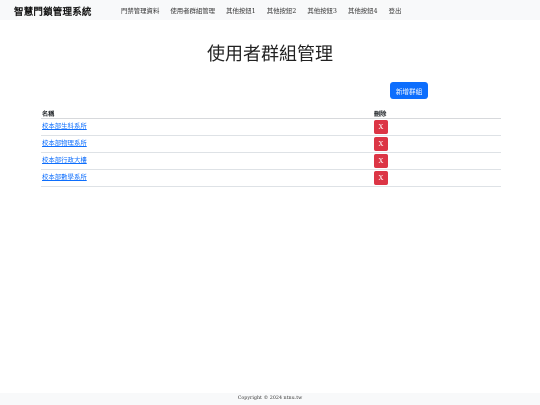 The height and width of the screenshot is (405, 540). What do you see at coordinates (380, 114) in the screenshot?
I see `column-header-delete: 刪除` at bounding box center [380, 114].